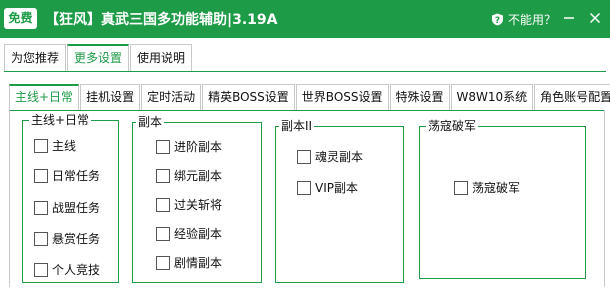  Describe the element at coordinates (35, 57) in the screenshot. I see `tab-recommend: 为您推荐` at that location.